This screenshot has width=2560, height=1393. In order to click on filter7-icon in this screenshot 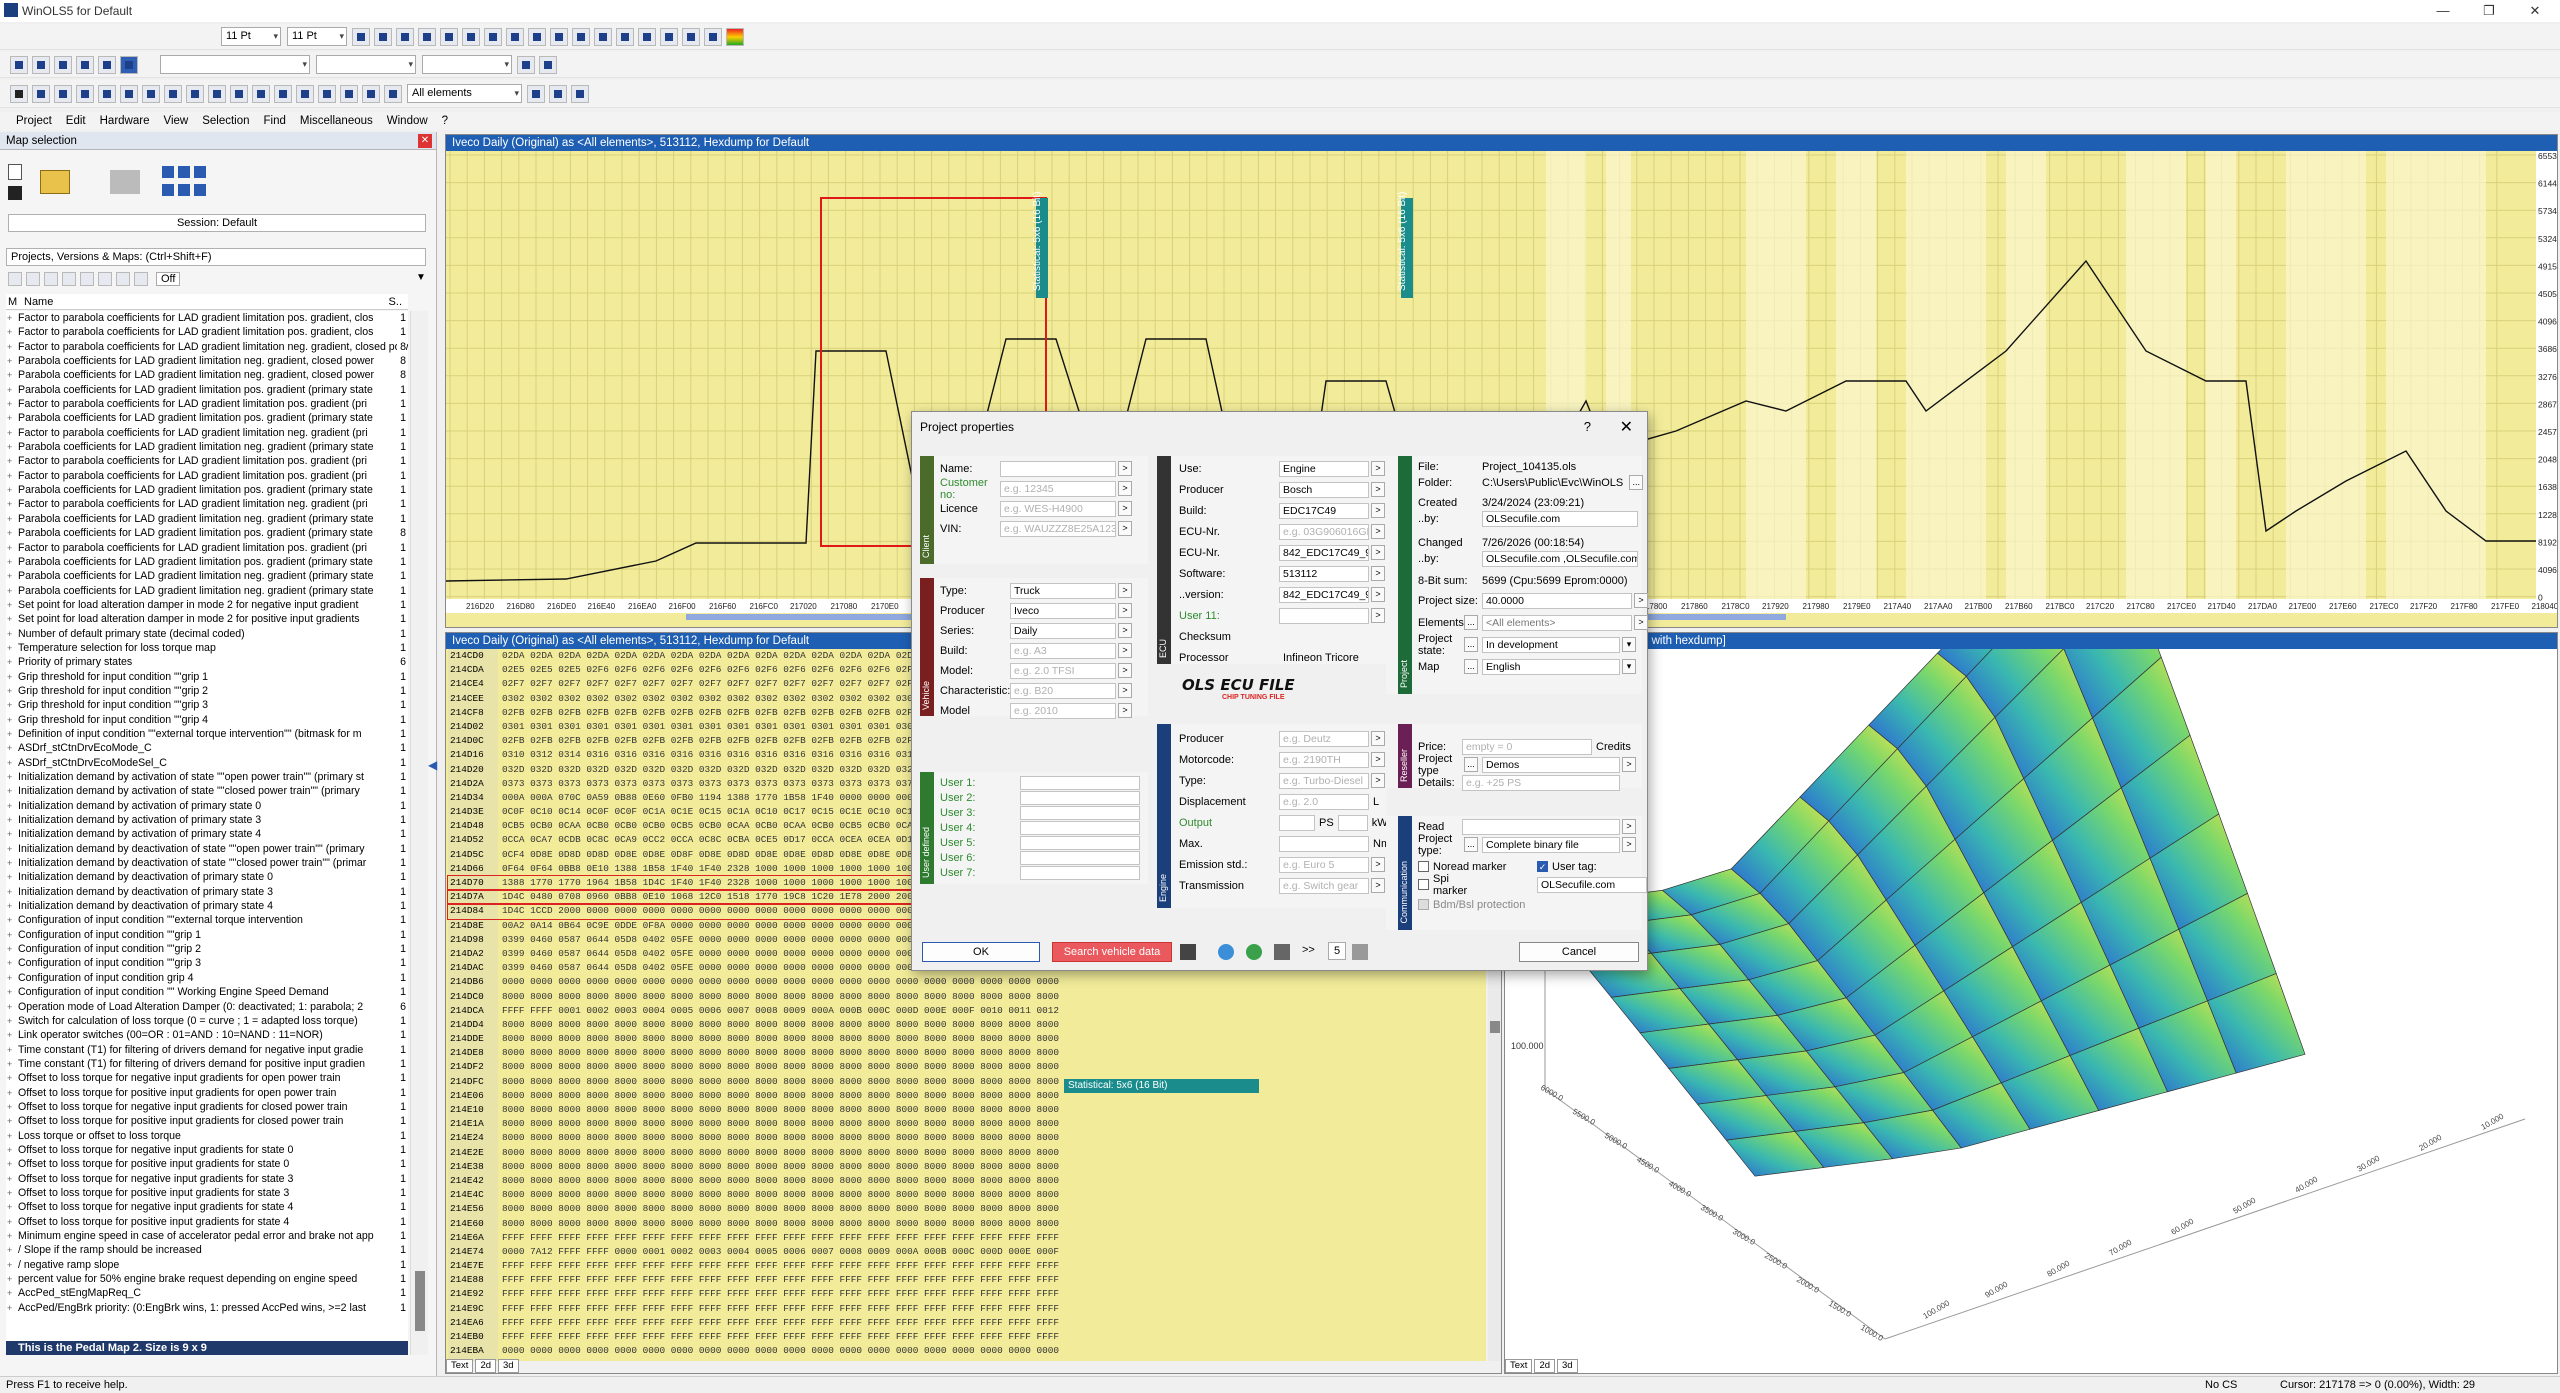, I will do `click(123, 279)`.